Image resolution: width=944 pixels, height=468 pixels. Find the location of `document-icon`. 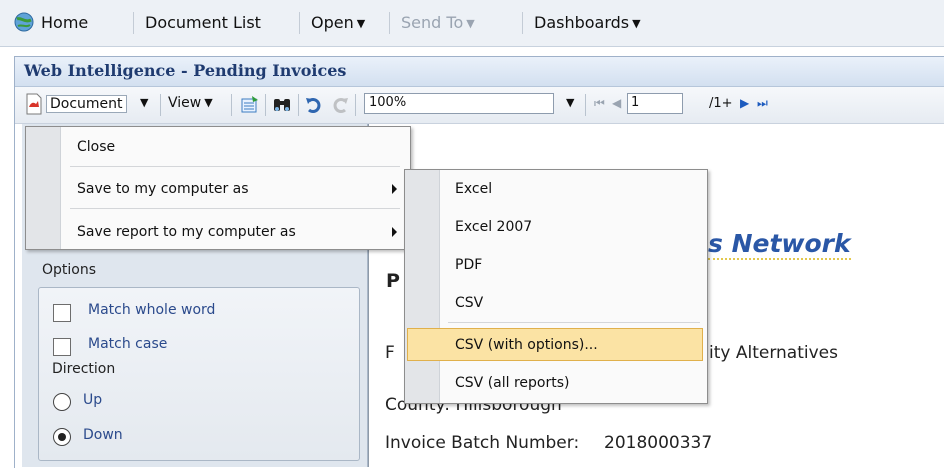

document-icon is located at coordinates (34, 106).